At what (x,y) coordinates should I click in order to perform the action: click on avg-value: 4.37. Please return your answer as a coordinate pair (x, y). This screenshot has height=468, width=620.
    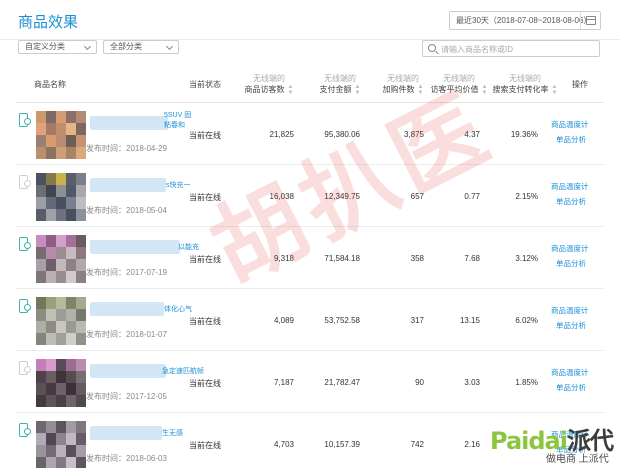
    Looking at the image, I should click on (472, 134).